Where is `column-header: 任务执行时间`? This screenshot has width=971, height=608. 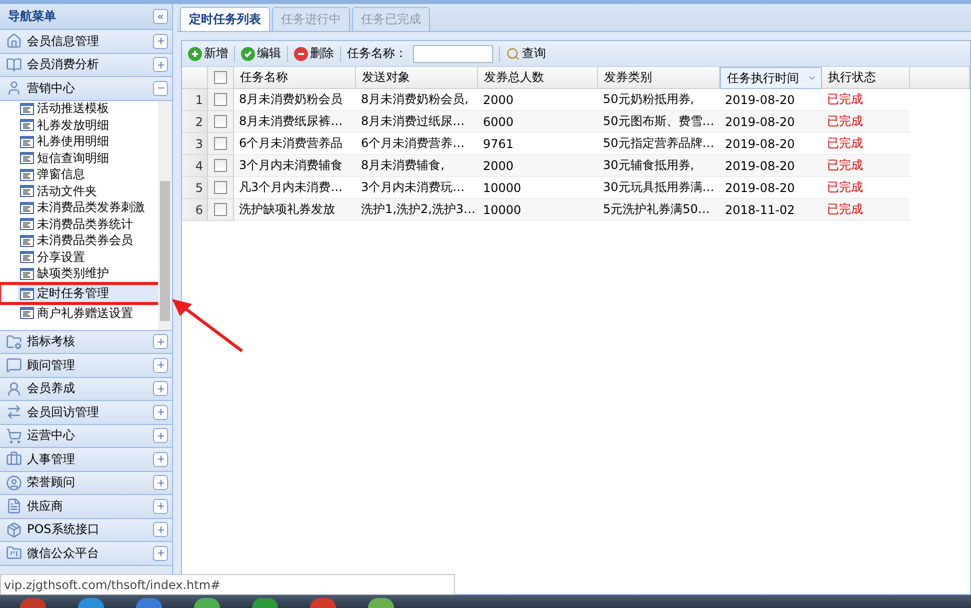
column-header: 任务执行时间 is located at coordinates (771, 78).